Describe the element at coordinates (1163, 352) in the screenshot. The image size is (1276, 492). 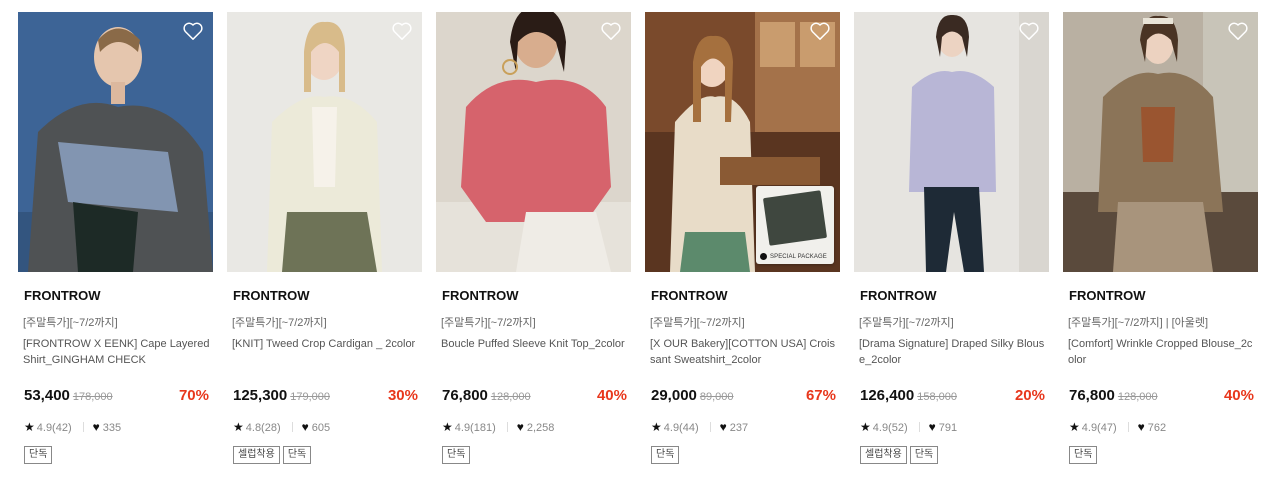
I see `product-name: [Comfort] Wrinkle Cropped Blouse_2color` at that location.